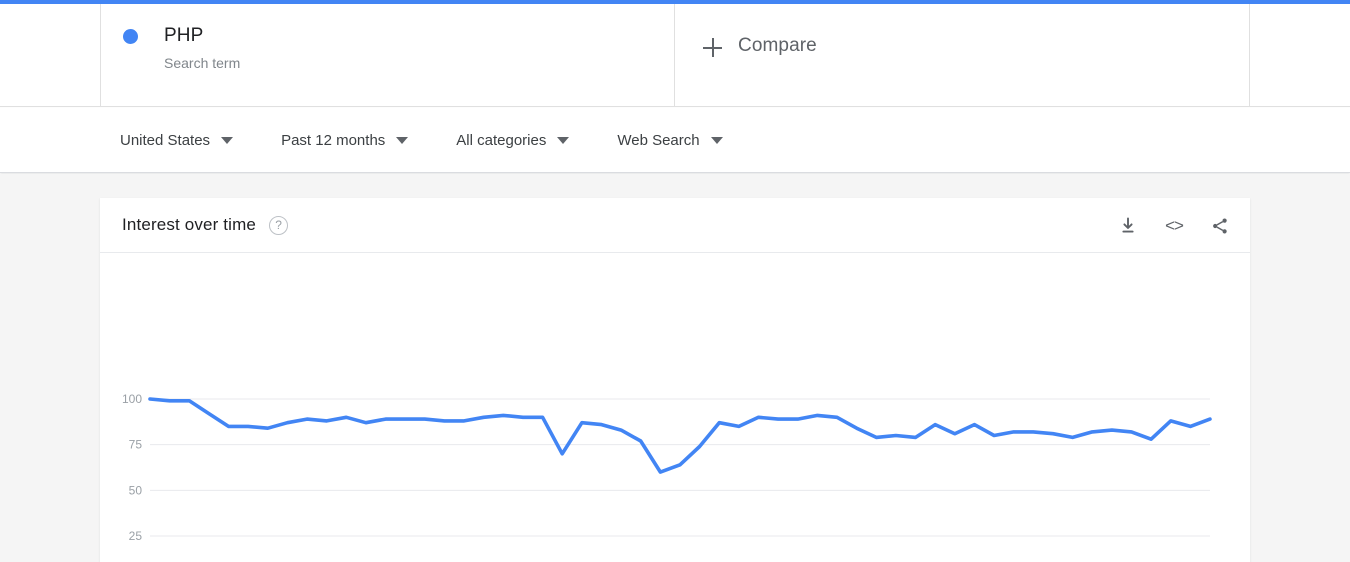 This screenshot has height=562, width=1350. I want to click on filter-location-label: United States, so click(165, 140).